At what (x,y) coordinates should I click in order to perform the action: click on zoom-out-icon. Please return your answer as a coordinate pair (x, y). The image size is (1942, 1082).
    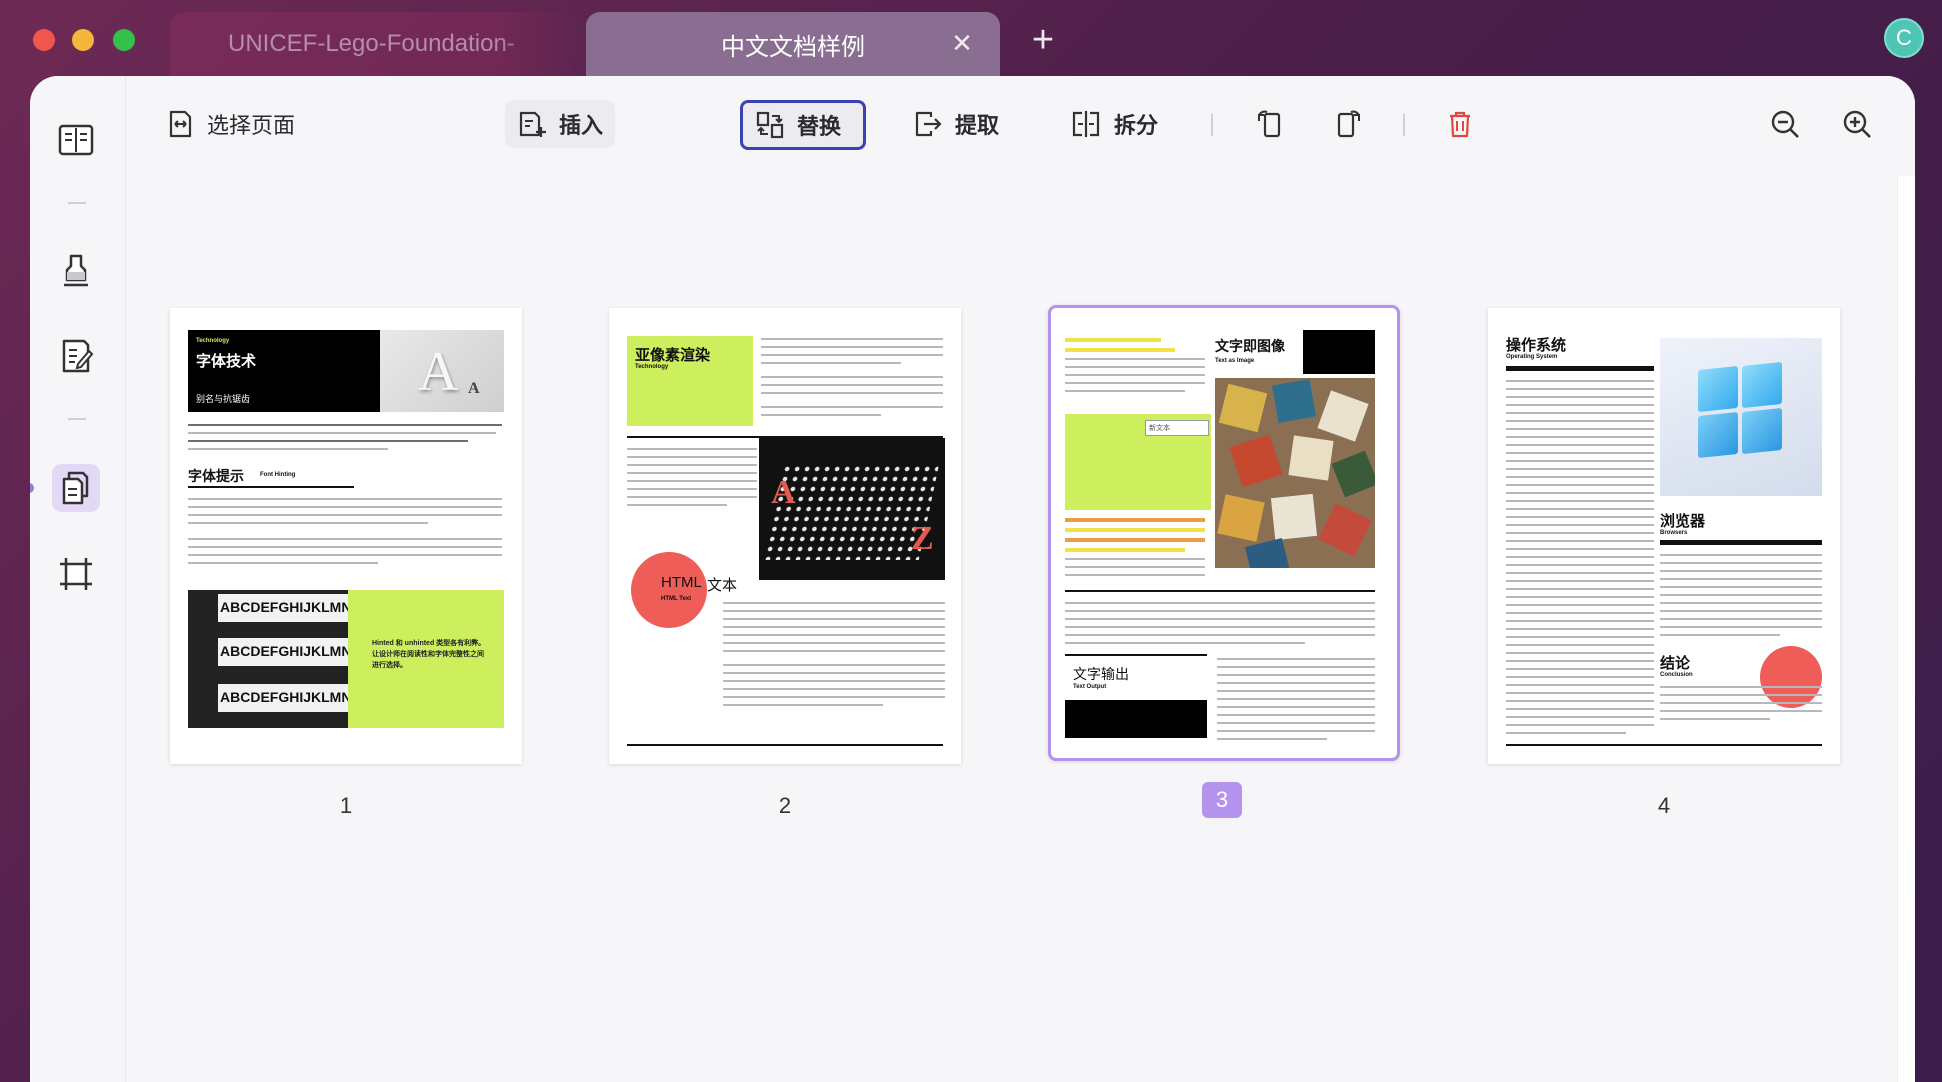
    Looking at the image, I should click on (1785, 124).